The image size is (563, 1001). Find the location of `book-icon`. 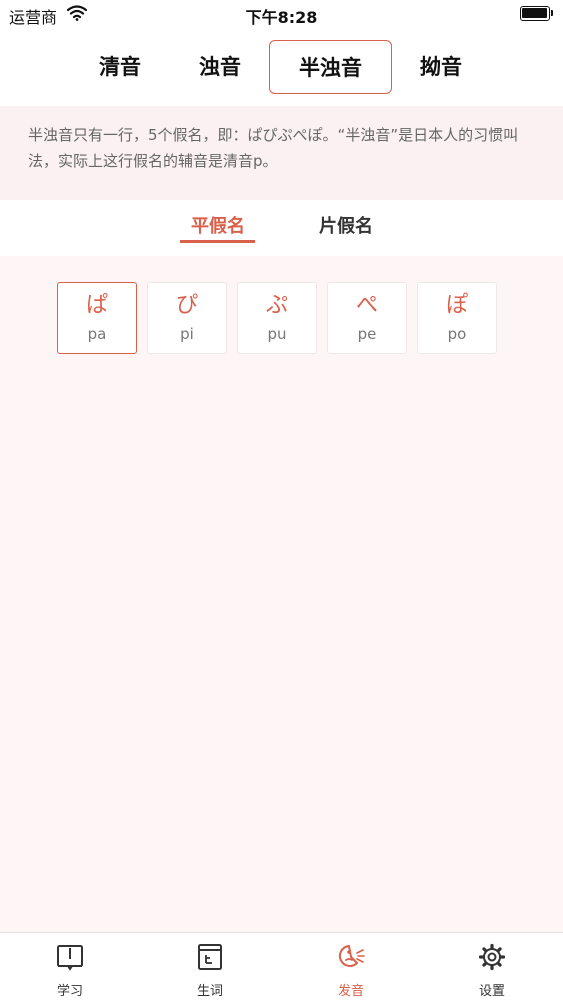

book-icon is located at coordinates (70, 957).